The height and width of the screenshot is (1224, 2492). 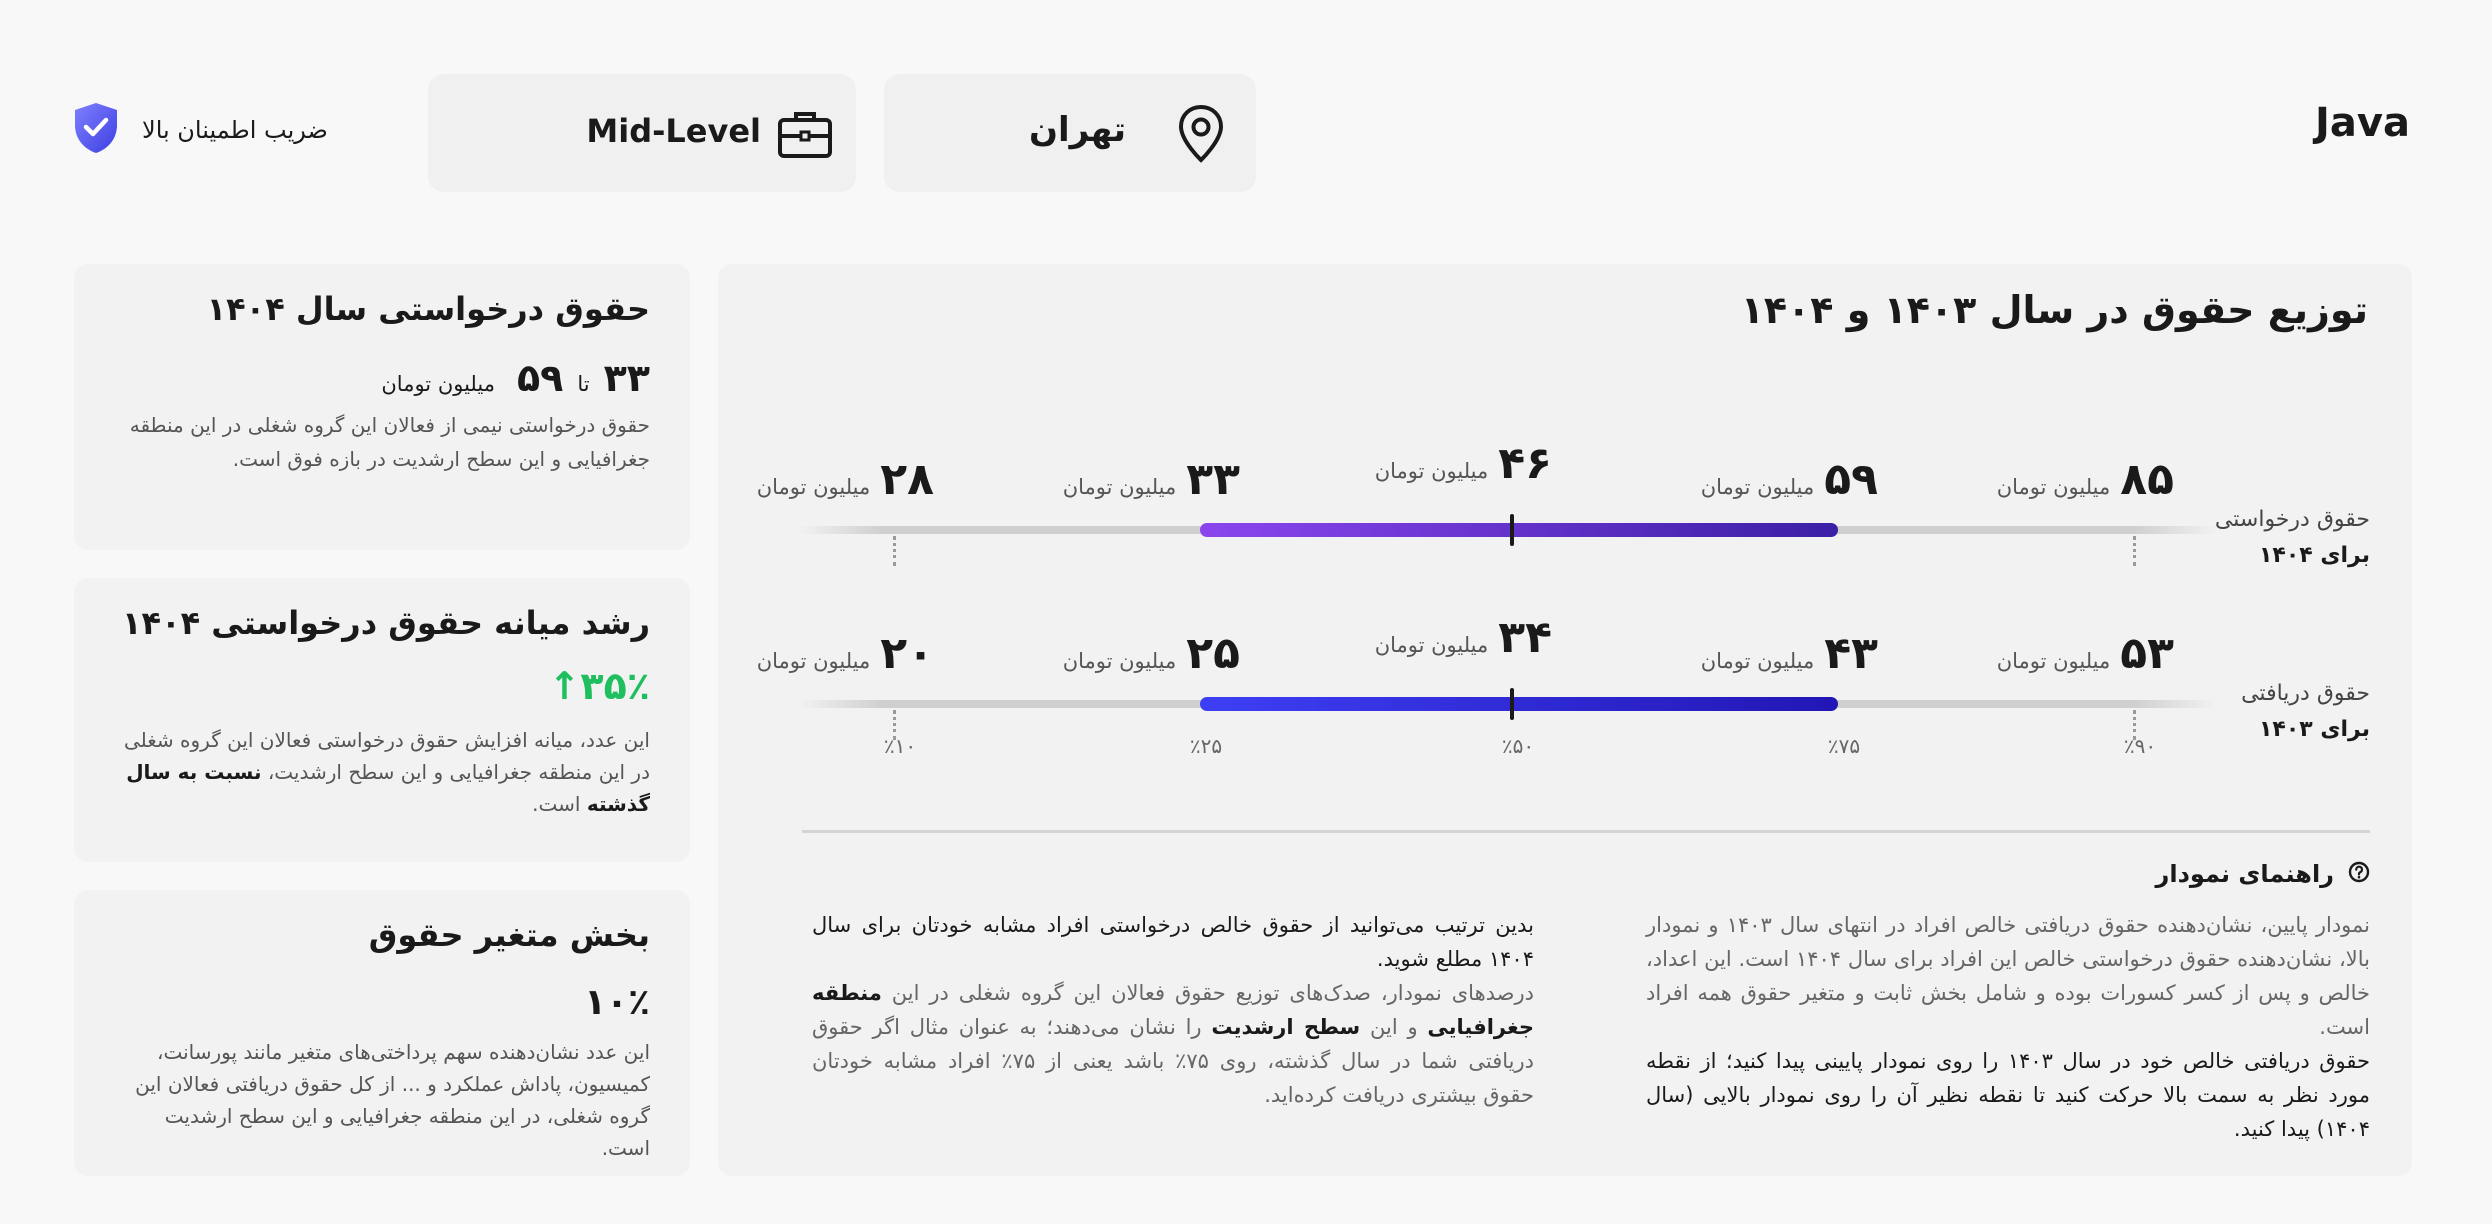 I want to click on value-label: میلیون تومان ۴۶, so click(x=1447, y=463).